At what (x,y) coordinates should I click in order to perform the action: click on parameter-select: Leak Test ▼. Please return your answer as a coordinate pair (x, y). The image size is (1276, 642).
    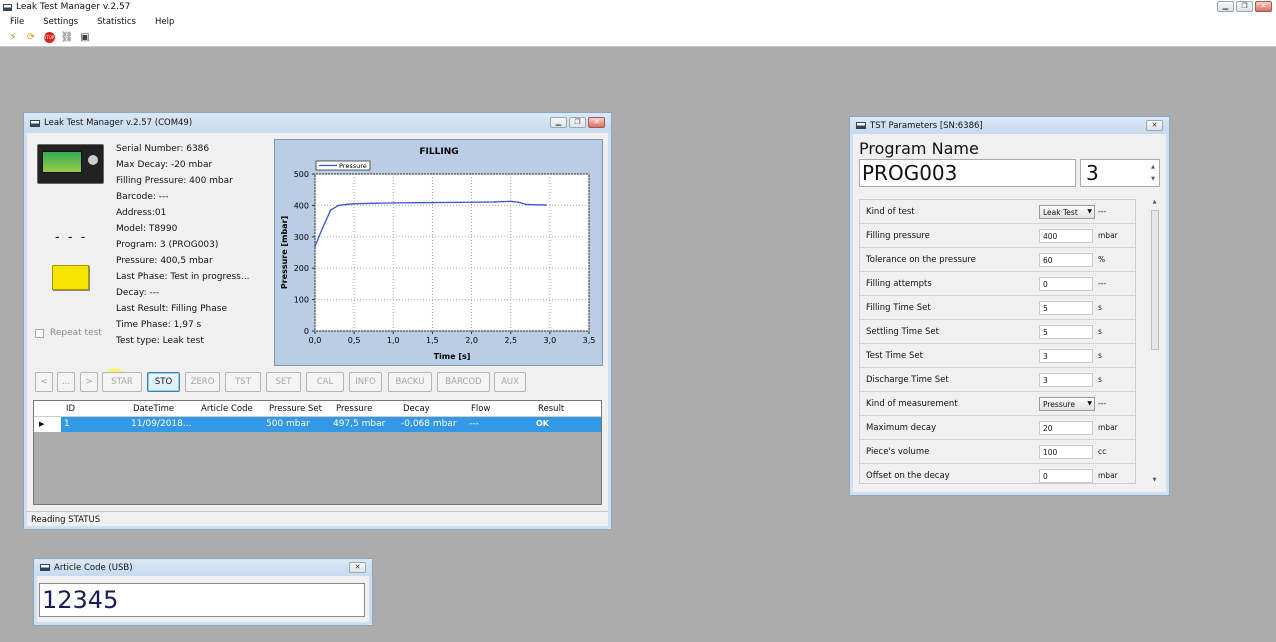
    Looking at the image, I should click on (1067, 212).